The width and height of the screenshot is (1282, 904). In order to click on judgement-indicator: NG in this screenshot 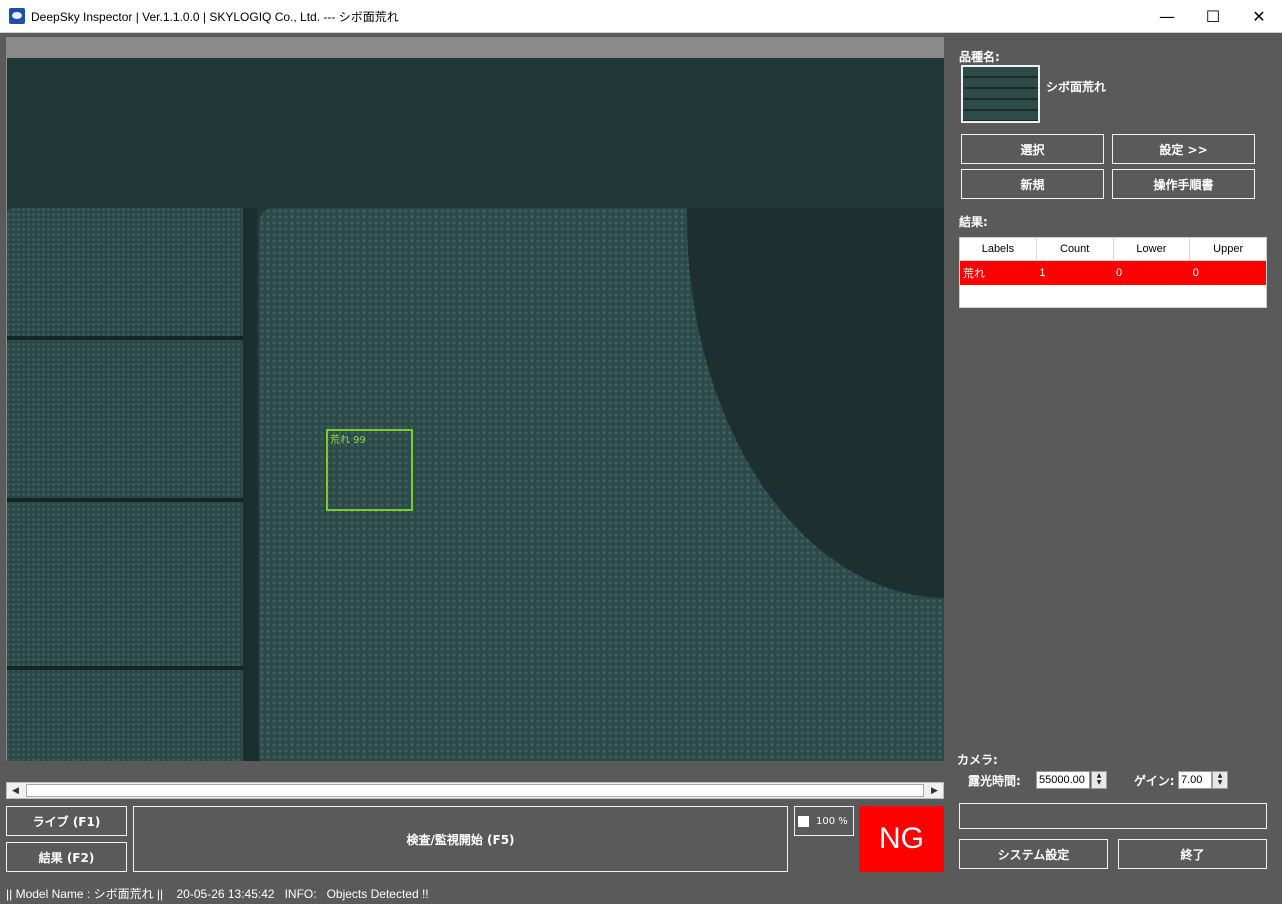, I will do `click(901, 839)`.